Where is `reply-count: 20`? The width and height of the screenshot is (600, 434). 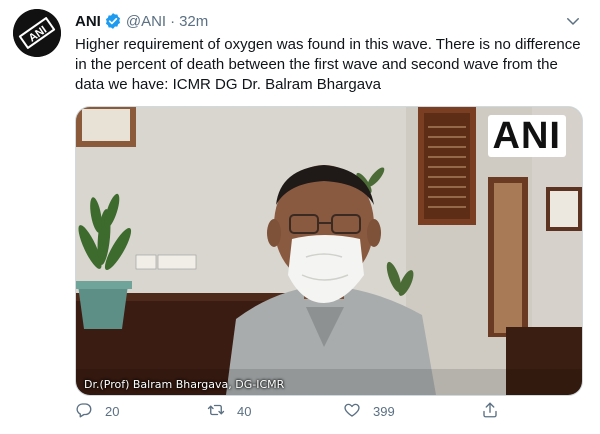
reply-count: 20 is located at coordinates (112, 411).